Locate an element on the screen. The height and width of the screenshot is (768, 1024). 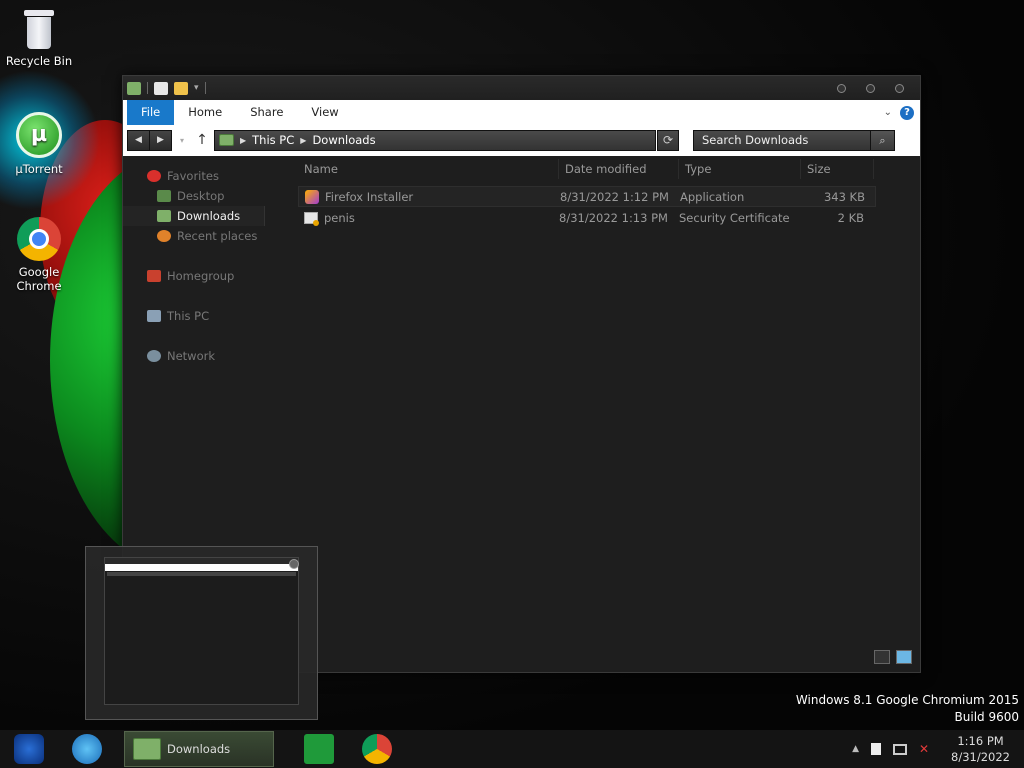
file-name-cell: penis is located at coordinates (425, 218).